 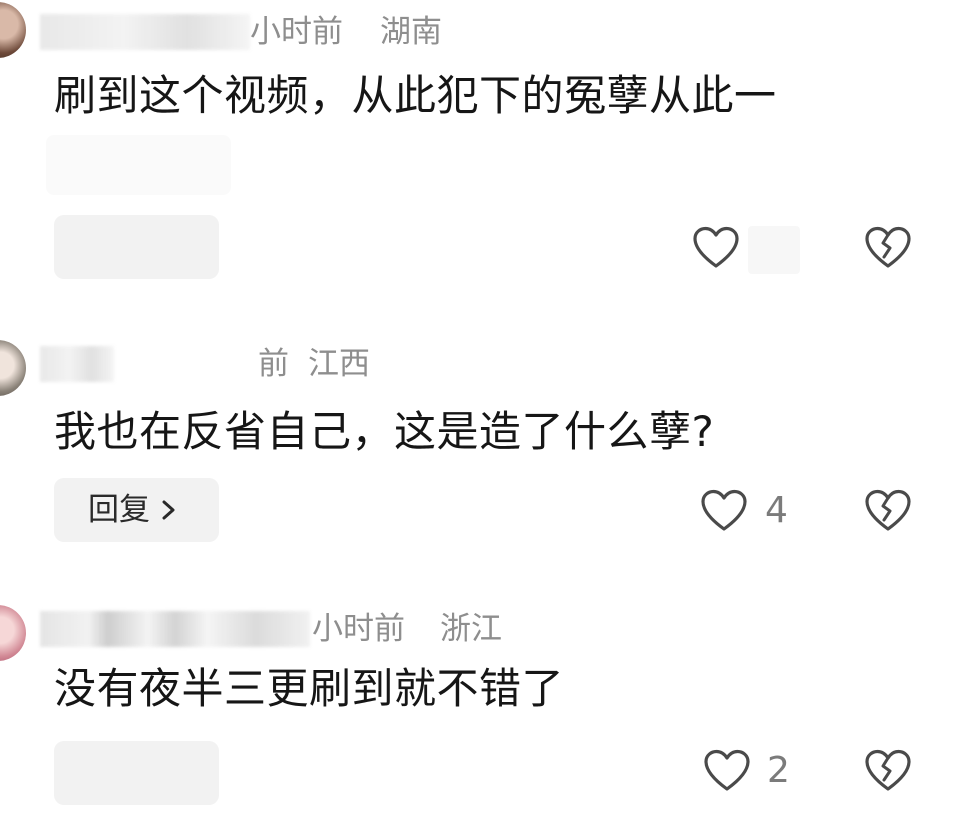 I want to click on comment-region: 江西, so click(x=339, y=364).